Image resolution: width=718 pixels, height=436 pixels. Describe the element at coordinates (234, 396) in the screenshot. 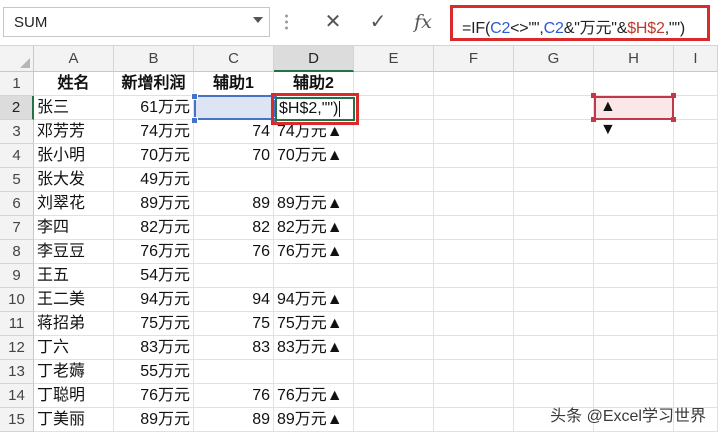

I see `cell-c14: 76` at that location.